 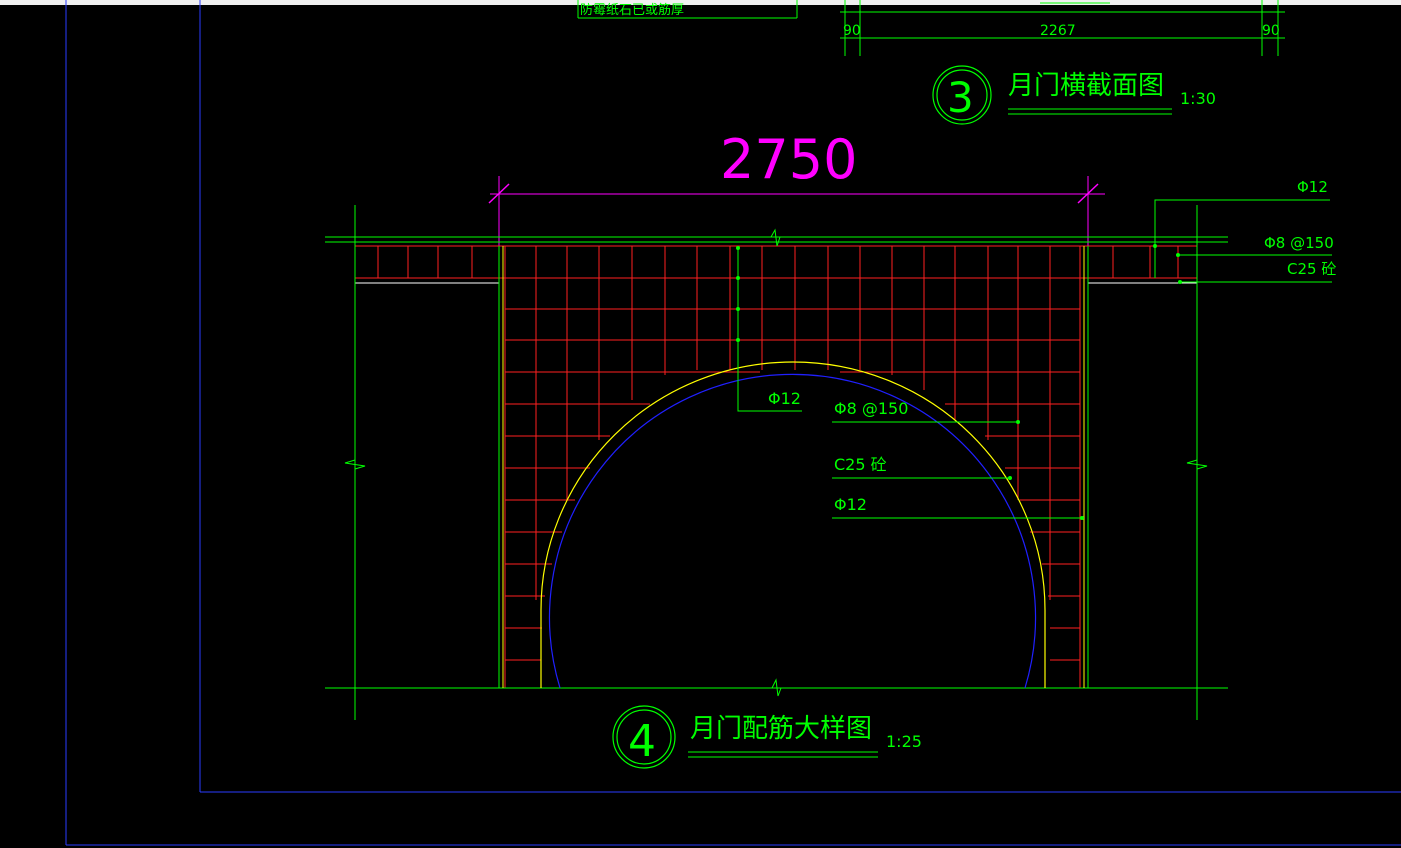 What do you see at coordinates (860, 464) in the screenshot?
I see `inner-callout-c25: C25 砼` at bounding box center [860, 464].